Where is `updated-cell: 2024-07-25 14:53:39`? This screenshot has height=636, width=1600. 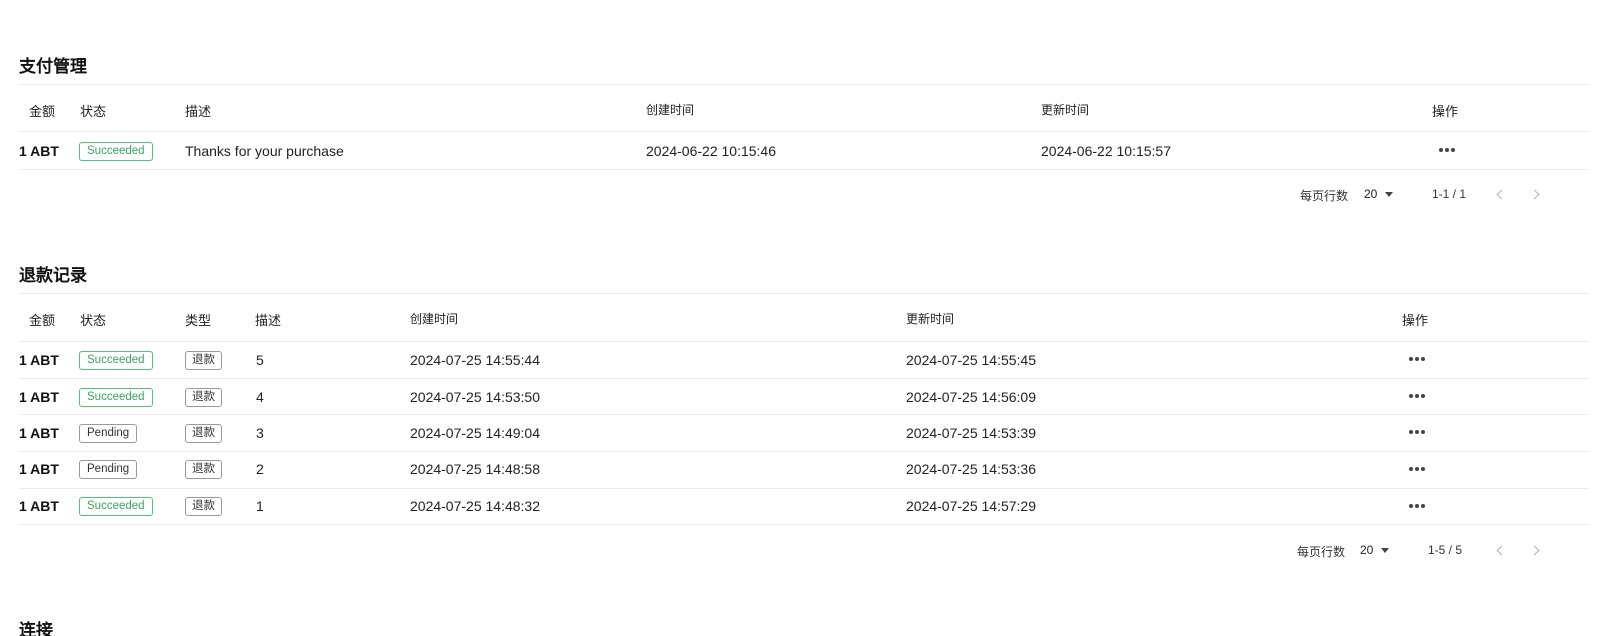 updated-cell: 2024-07-25 14:53:39 is located at coordinates (971, 433).